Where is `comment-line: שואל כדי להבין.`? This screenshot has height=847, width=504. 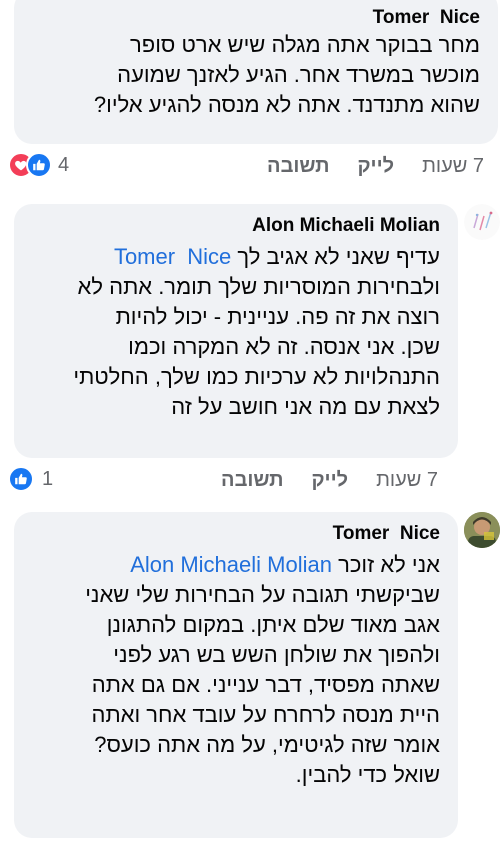 comment-line: שואל כדי להבין. is located at coordinates (367, 774).